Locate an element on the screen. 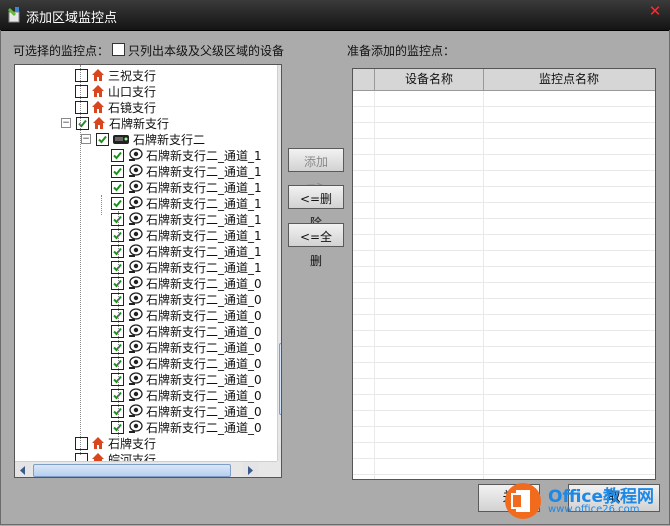 The height and width of the screenshot is (526, 670). column-point-name: 监控点名称 is located at coordinates (569, 79).